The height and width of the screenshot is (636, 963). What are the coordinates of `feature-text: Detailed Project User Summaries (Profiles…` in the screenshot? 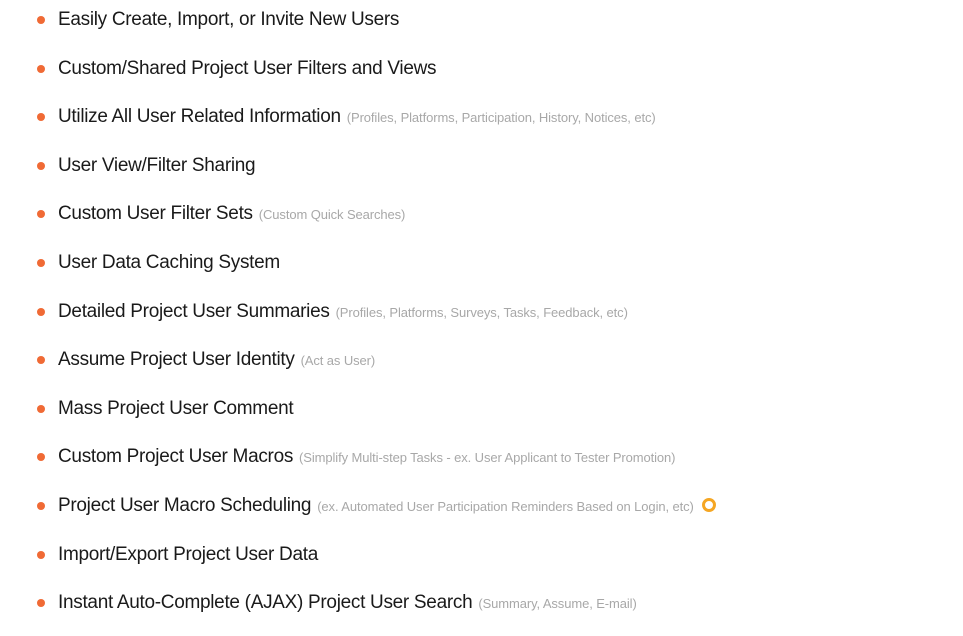 It's located at (343, 312).